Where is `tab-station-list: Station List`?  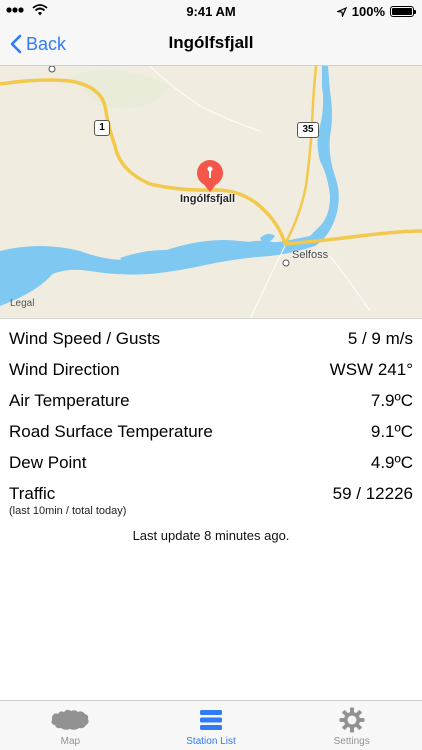
tab-station-list: Station List is located at coordinates (211, 725).